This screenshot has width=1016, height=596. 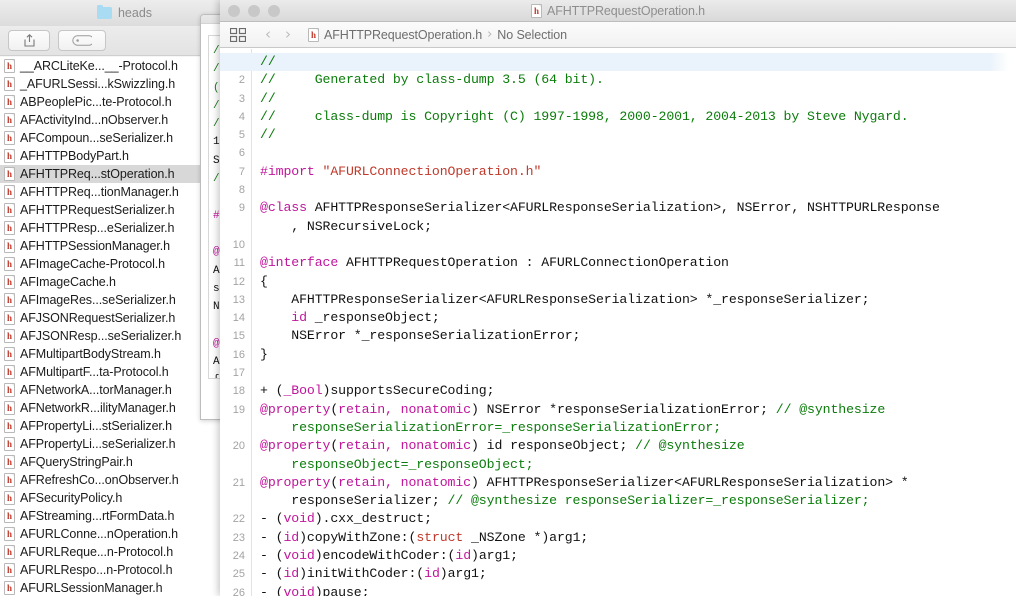 What do you see at coordinates (111, 120) in the screenshot?
I see `list-item: h AFActivityInd...nObserver.h` at bounding box center [111, 120].